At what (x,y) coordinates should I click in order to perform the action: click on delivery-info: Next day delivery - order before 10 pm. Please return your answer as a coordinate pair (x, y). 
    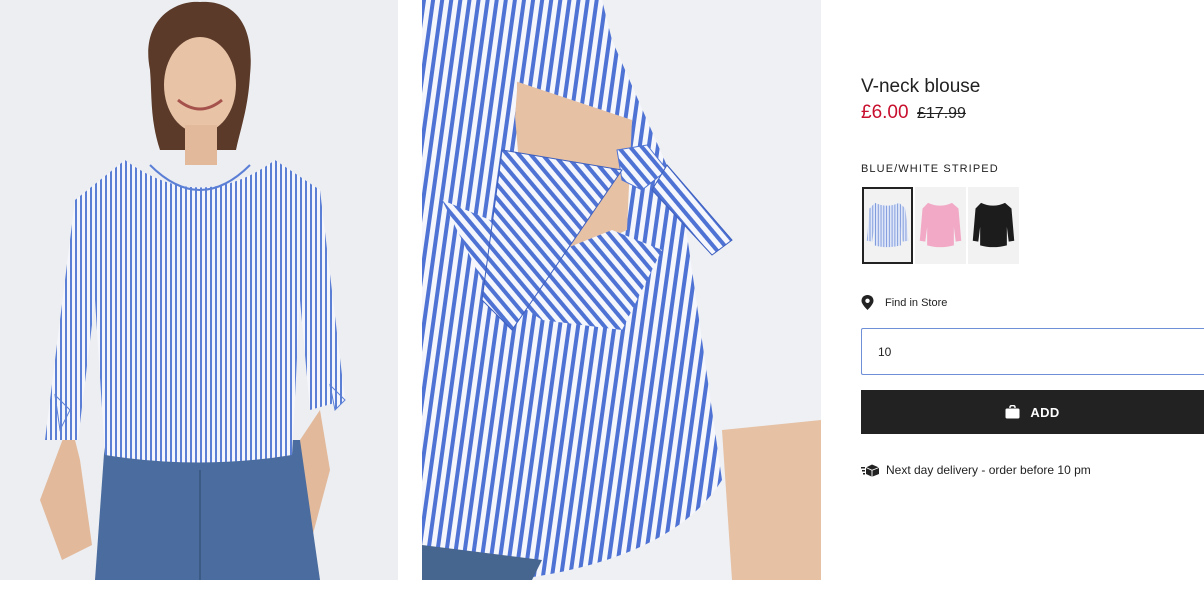
    Looking at the image, I should click on (976, 470).